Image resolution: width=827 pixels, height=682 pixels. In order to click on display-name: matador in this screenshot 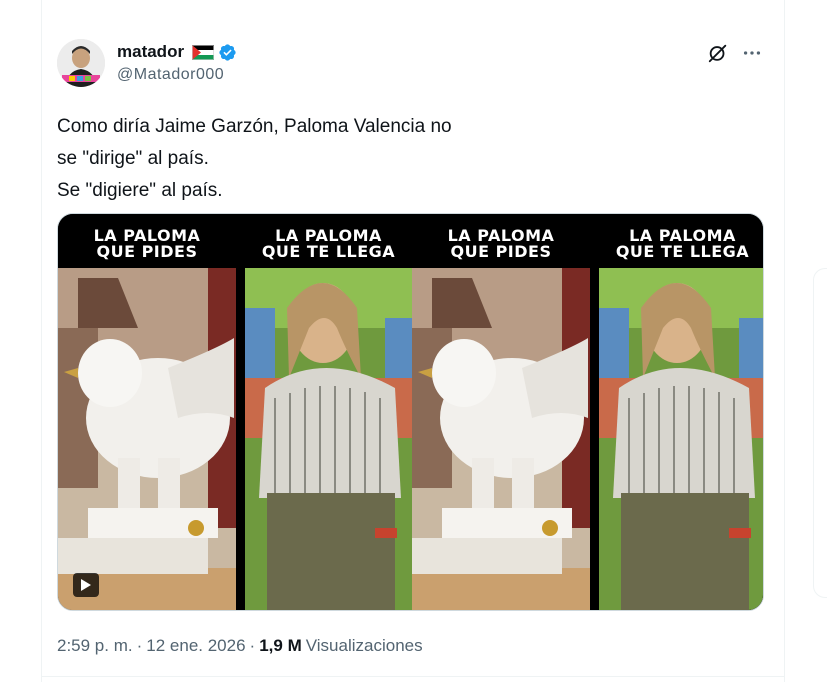, I will do `click(150, 52)`.